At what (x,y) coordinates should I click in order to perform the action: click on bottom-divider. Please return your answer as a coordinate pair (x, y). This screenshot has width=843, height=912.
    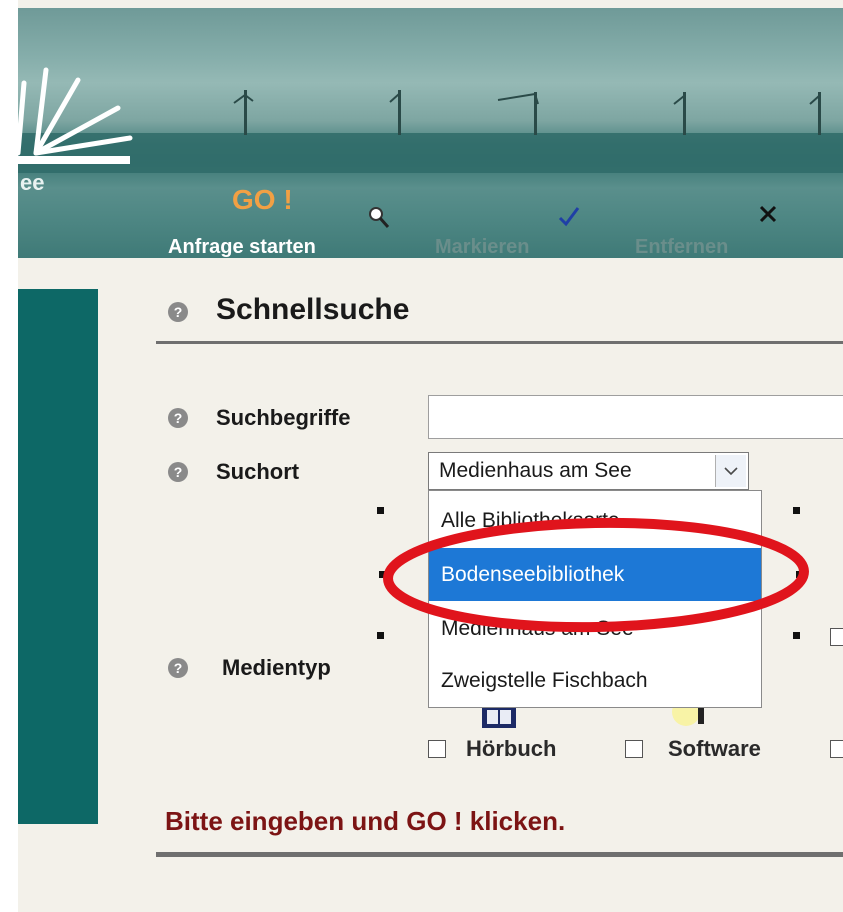
    Looking at the image, I should click on (499, 854).